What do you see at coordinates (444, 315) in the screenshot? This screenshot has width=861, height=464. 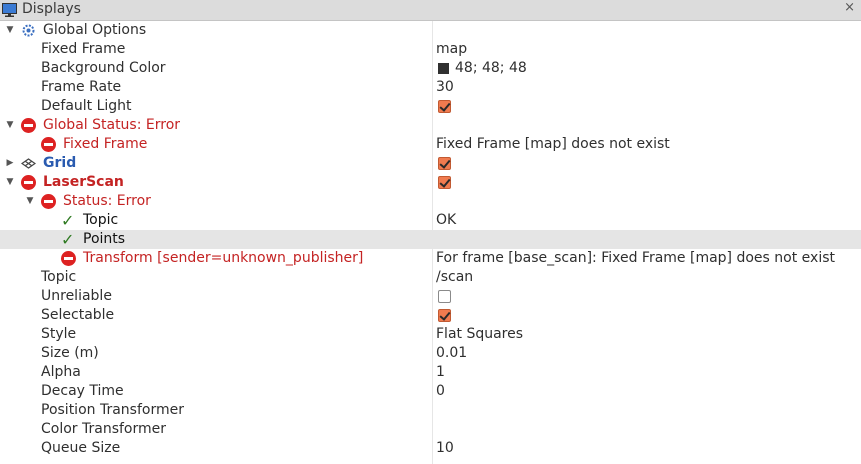 I see `selectable-checkbox` at bounding box center [444, 315].